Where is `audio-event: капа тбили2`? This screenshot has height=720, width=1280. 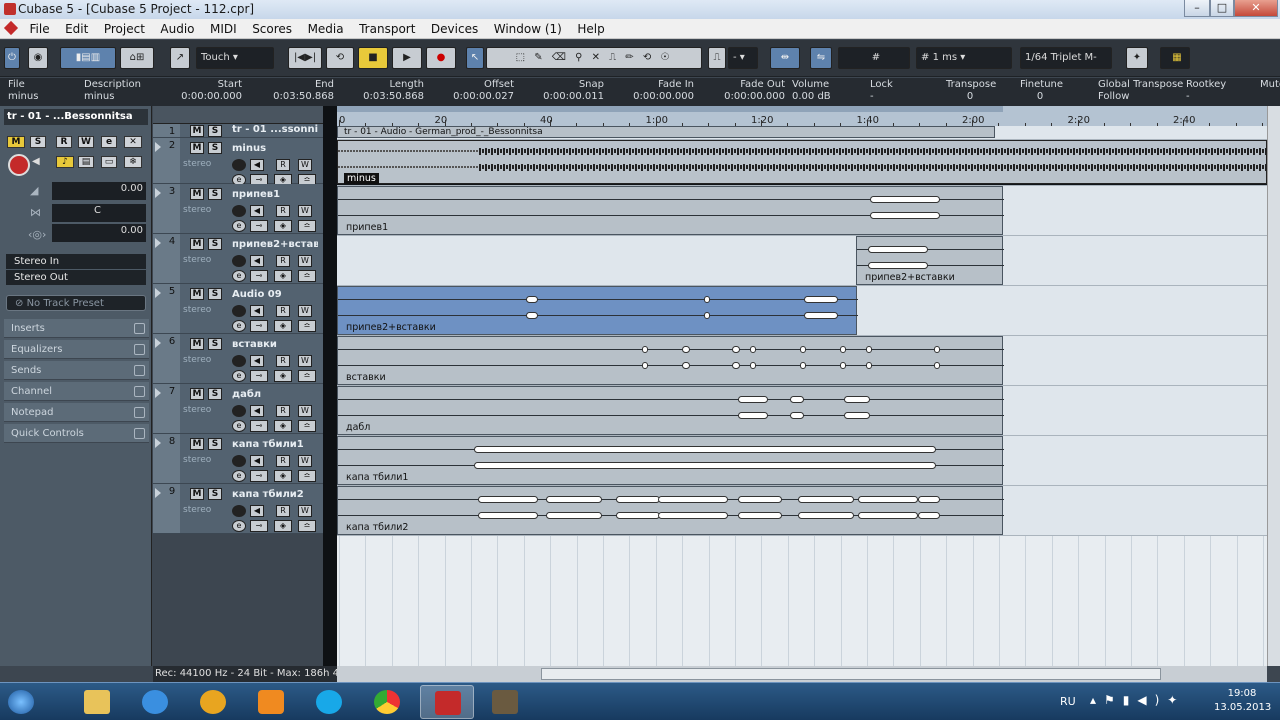
audio-event: капа тбили2 is located at coordinates (670, 510).